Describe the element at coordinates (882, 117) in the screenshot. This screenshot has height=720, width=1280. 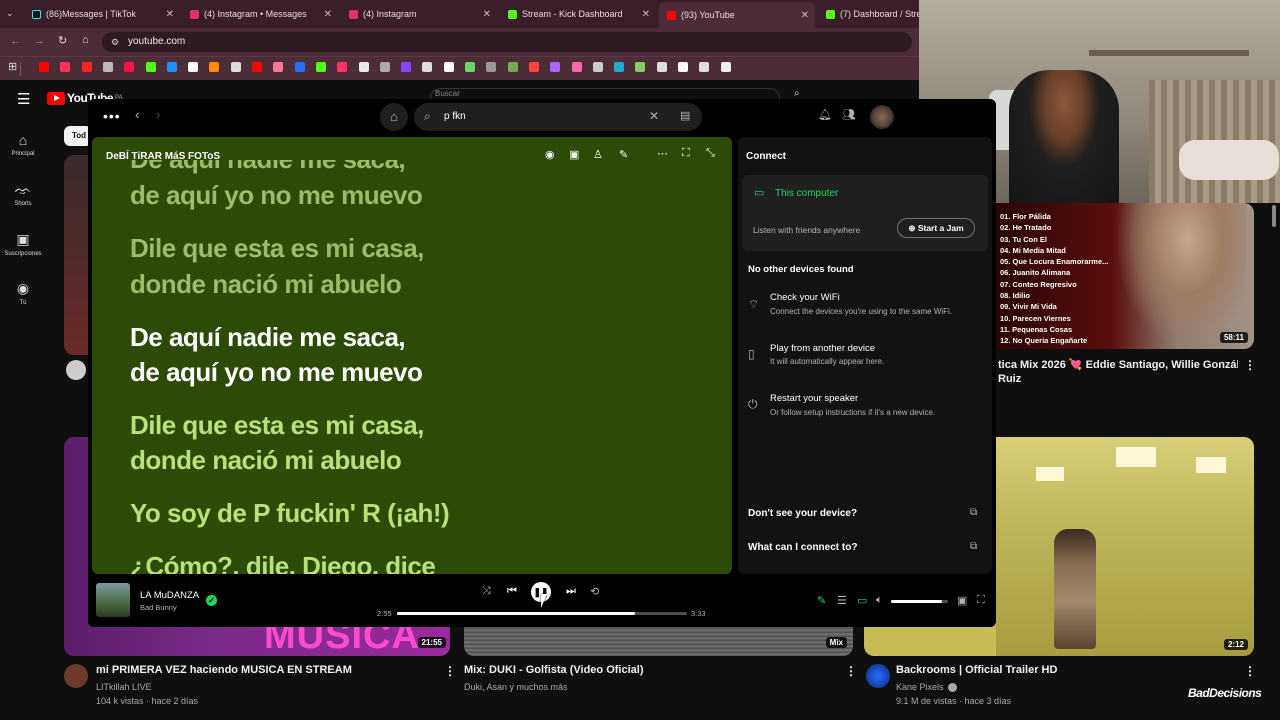
I see `user-avatar` at that location.